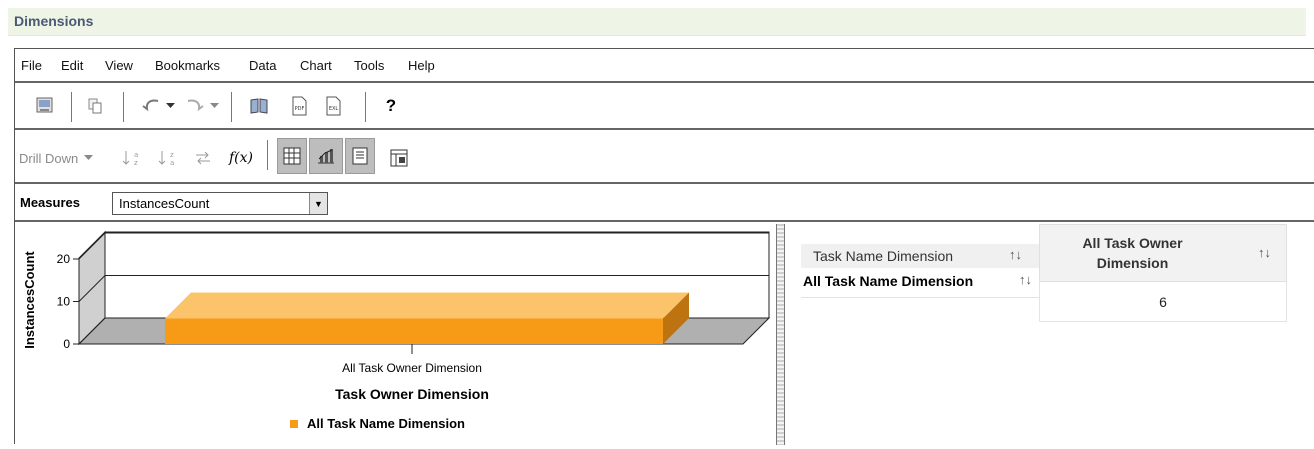 Image resolution: width=1314 pixels, height=449 pixels. Describe the element at coordinates (427, 305) in the screenshot. I see `bar-top` at that location.